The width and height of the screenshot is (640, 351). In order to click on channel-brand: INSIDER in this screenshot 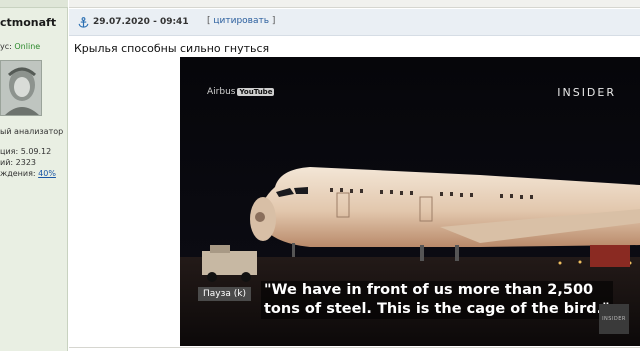, I will do `click(586, 92)`.